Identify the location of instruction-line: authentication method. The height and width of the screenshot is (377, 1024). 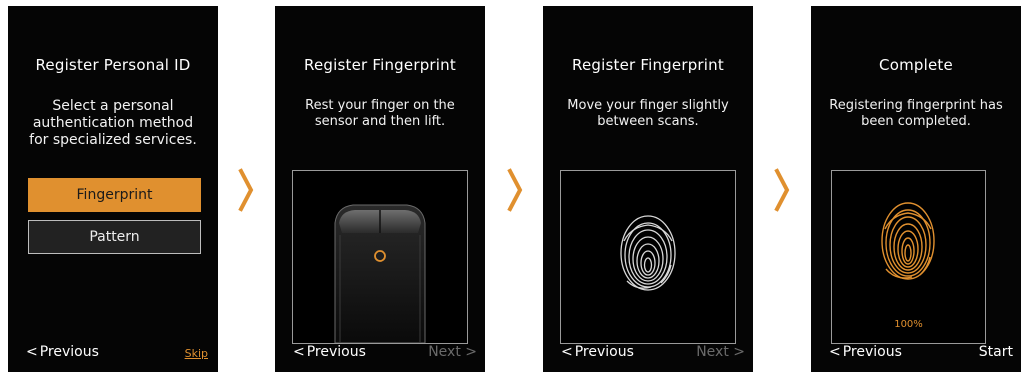
(113, 123).